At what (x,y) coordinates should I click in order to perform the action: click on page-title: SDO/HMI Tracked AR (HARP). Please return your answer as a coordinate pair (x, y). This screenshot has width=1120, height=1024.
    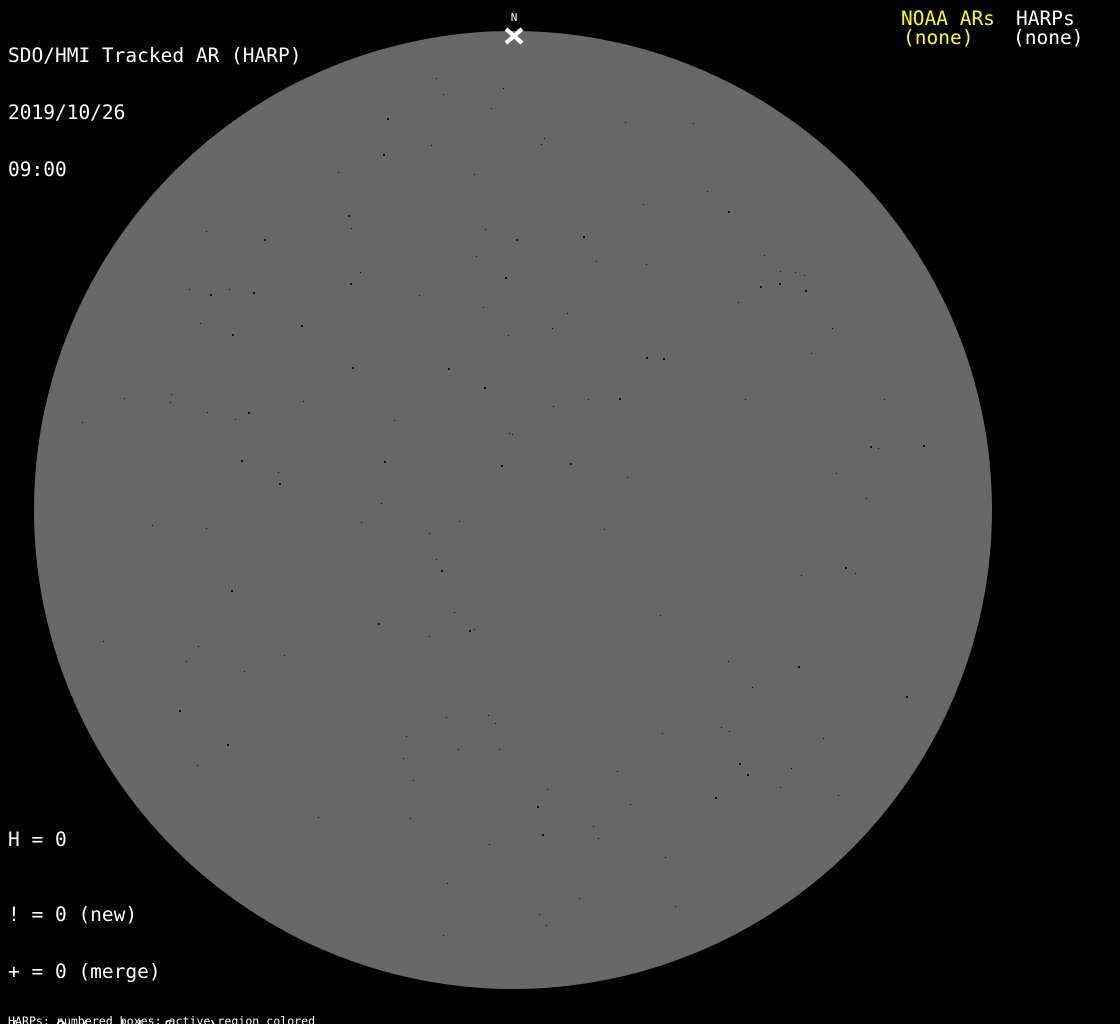
    Looking at the image, I should click on (155, 55).